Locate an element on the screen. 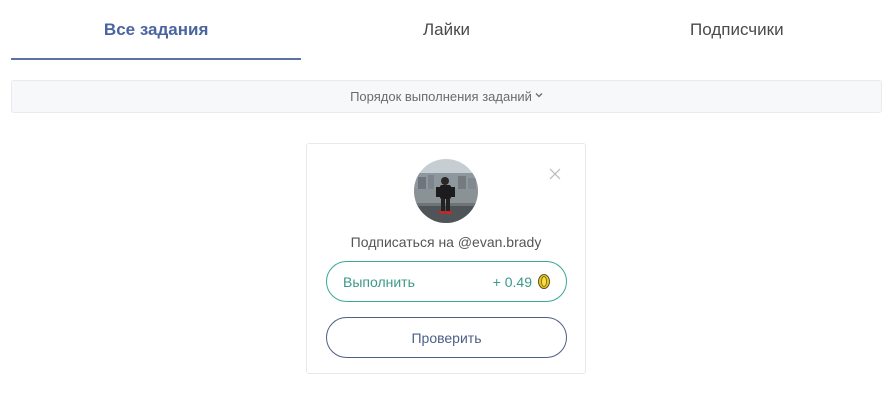 Image resolution: width=895 pixels, height=400 pixels. tab-label: Подписчики is located at coordinates (737, 29).